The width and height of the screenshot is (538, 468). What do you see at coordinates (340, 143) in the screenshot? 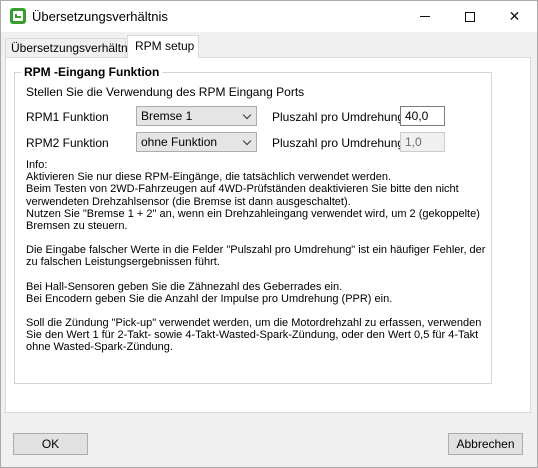
I see `rpm2-pulse-label: Pluszahl pro Umdrehung:` at bounding box center [340, 143].